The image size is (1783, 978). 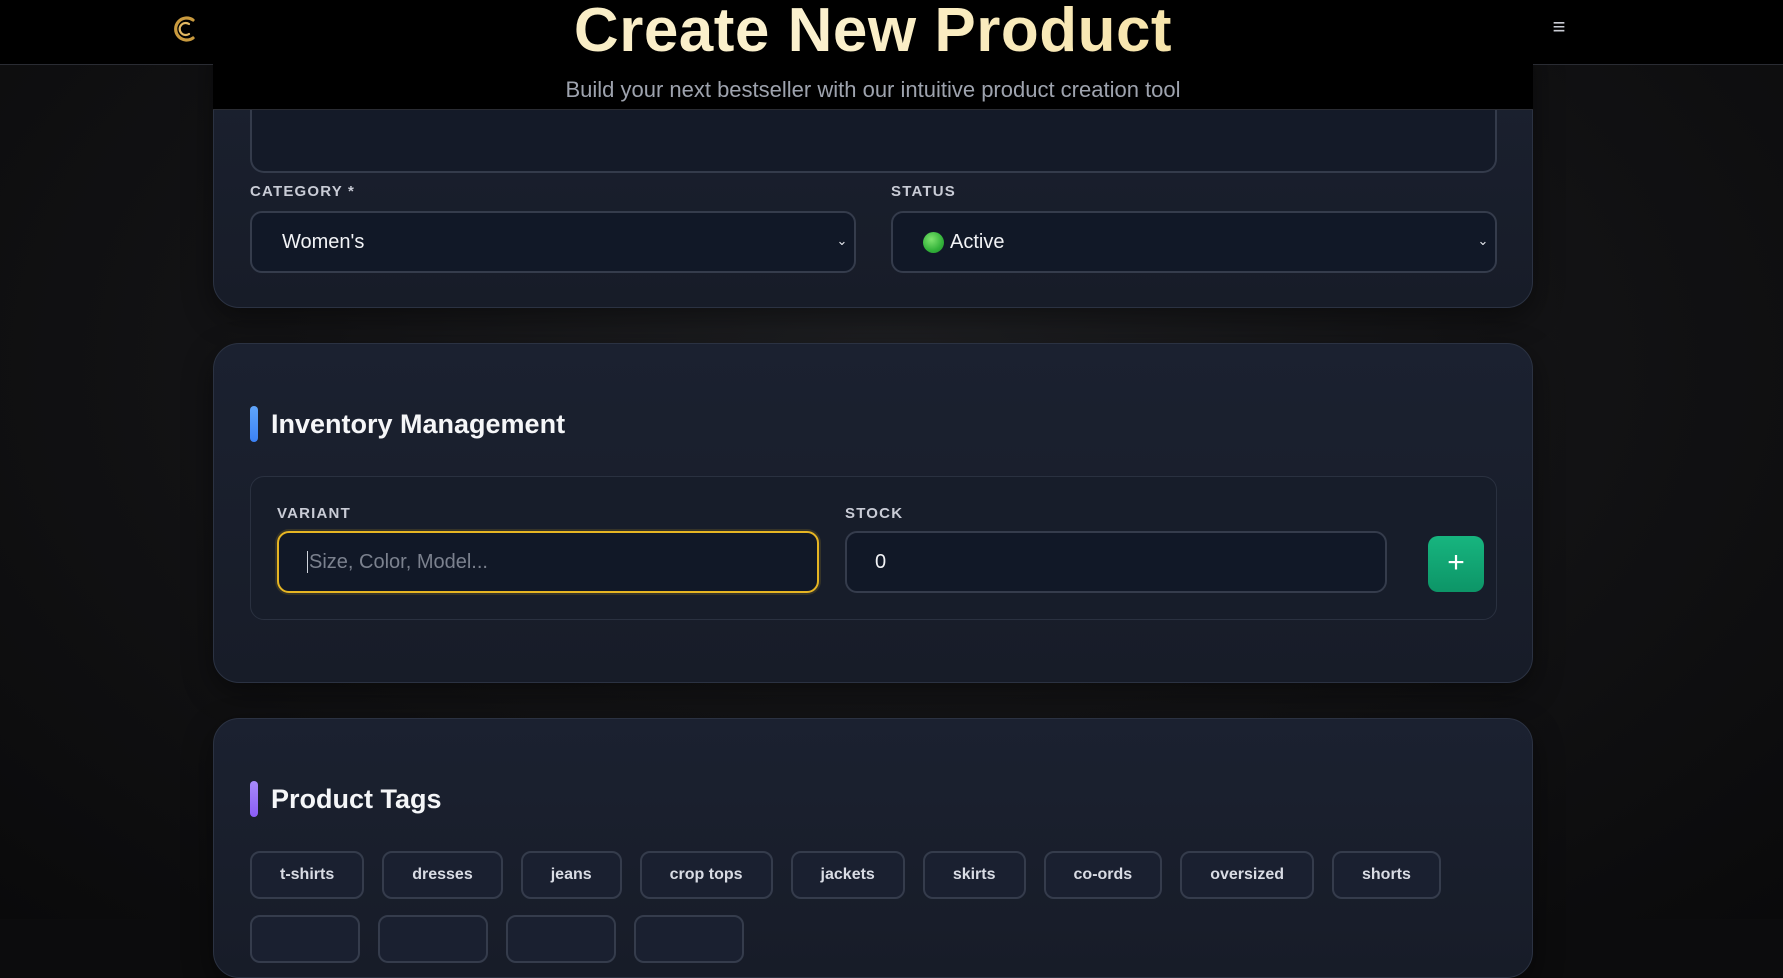 I want to click on tag-chip: oversized, so click(x=1247, y=875).